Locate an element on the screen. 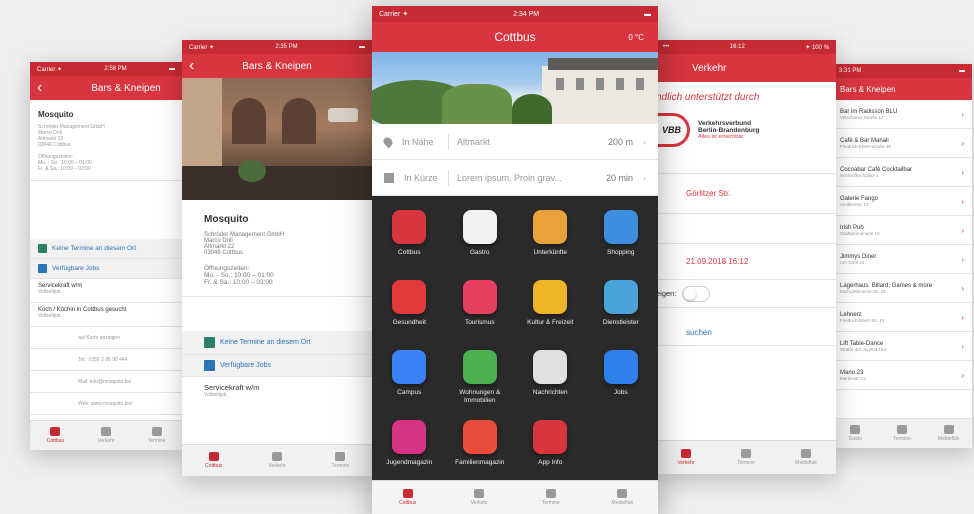 The width and height of the screenshot is (974, 514). date-field: 21.09.2018 16:12 is located at coordinates (746, 262).